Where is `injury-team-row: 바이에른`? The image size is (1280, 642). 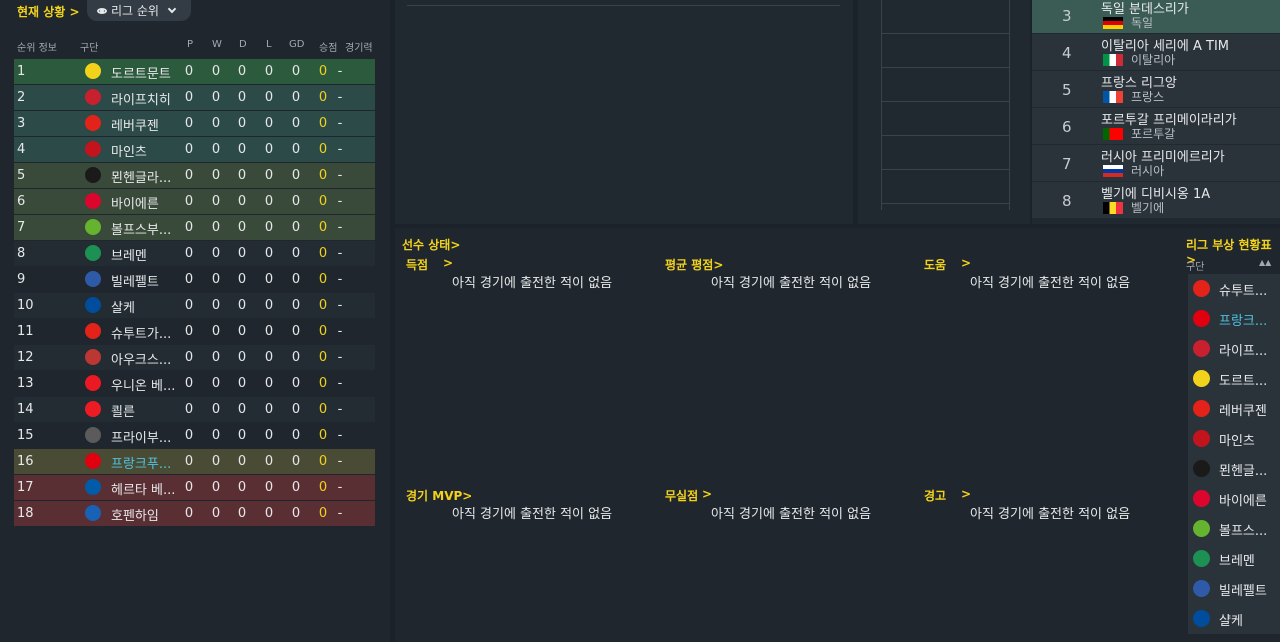 injury-team-row: 바이에른 is located at coordinates (1234, 499).